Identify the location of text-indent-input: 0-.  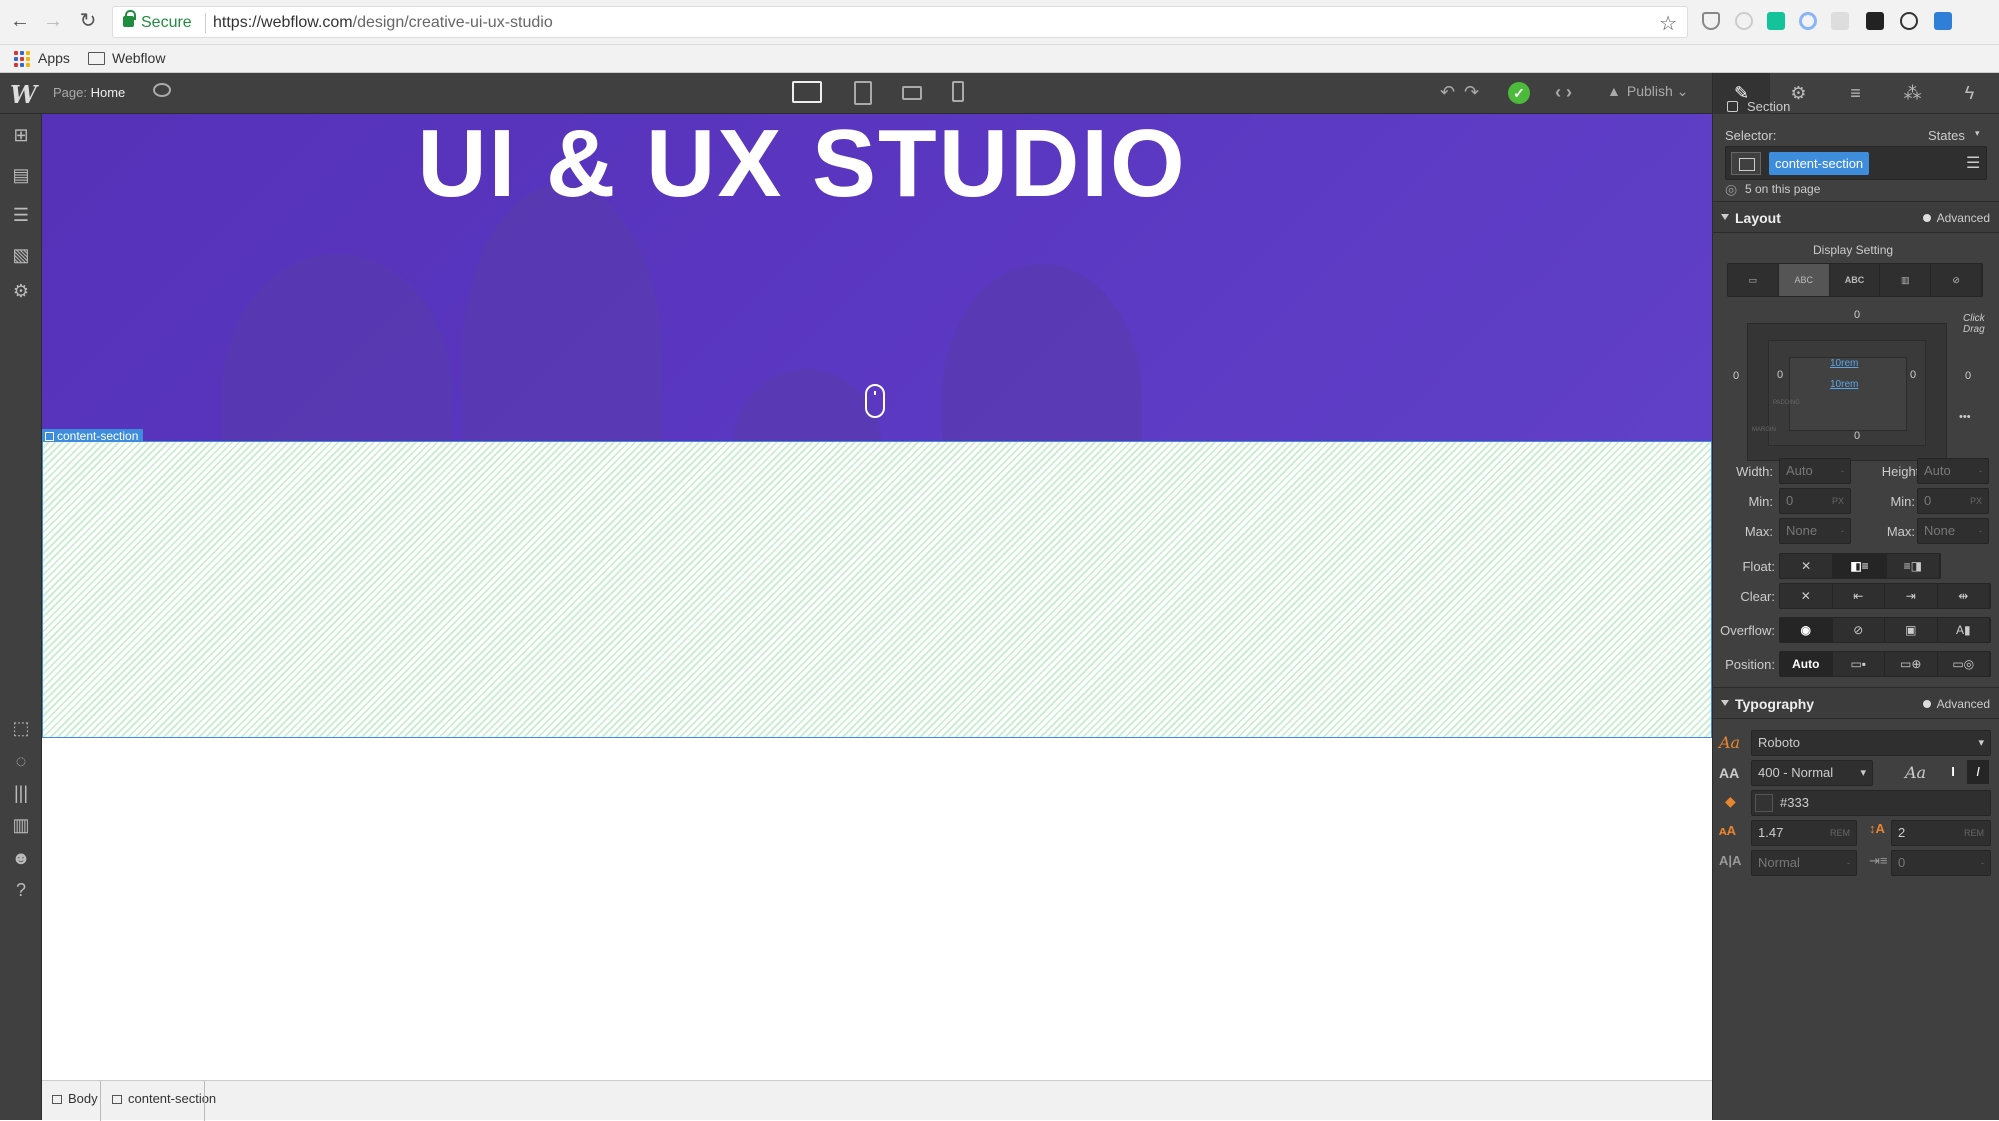
(1941, 863).